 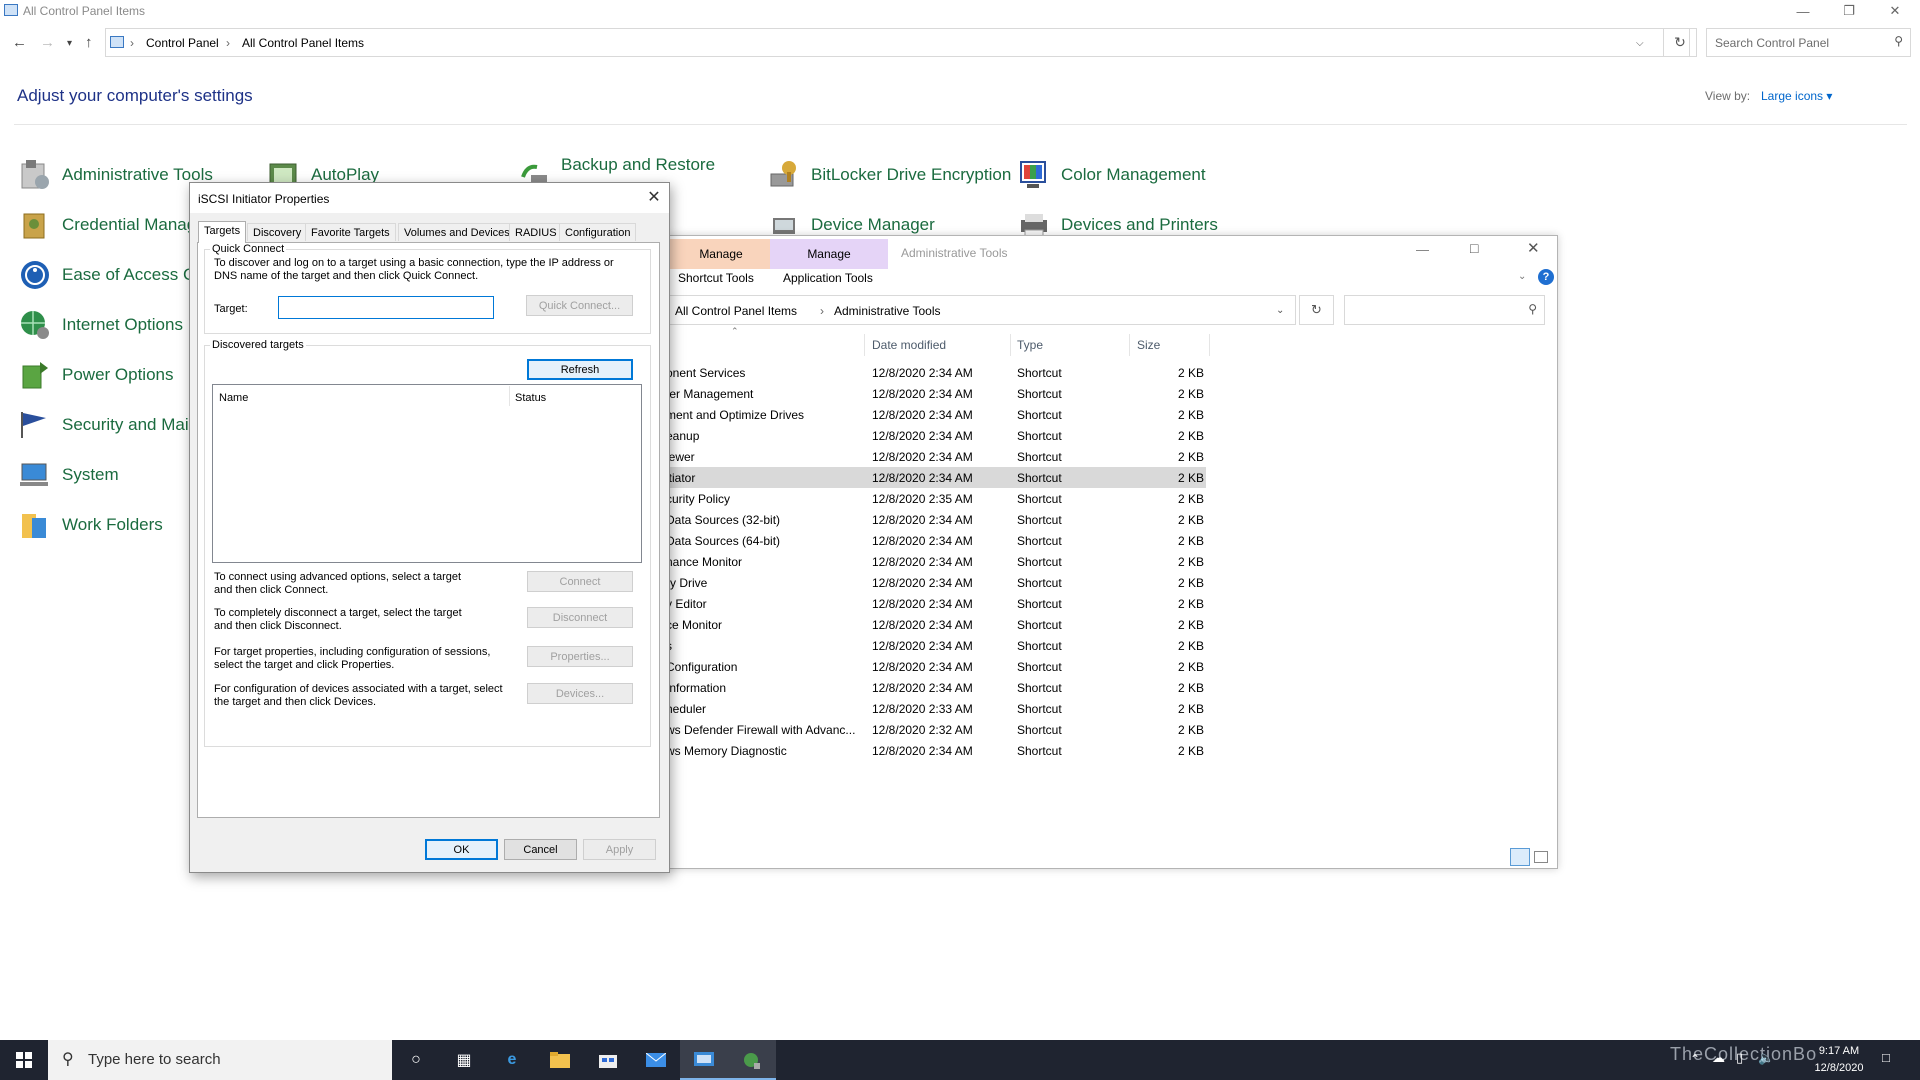 What do you see at coordinates (936, 456) in the screenshot?
I see `table-row: iewer 12/8/2020 2:34 AM Shortcut 2 KB` at bounding box center [936, 456].